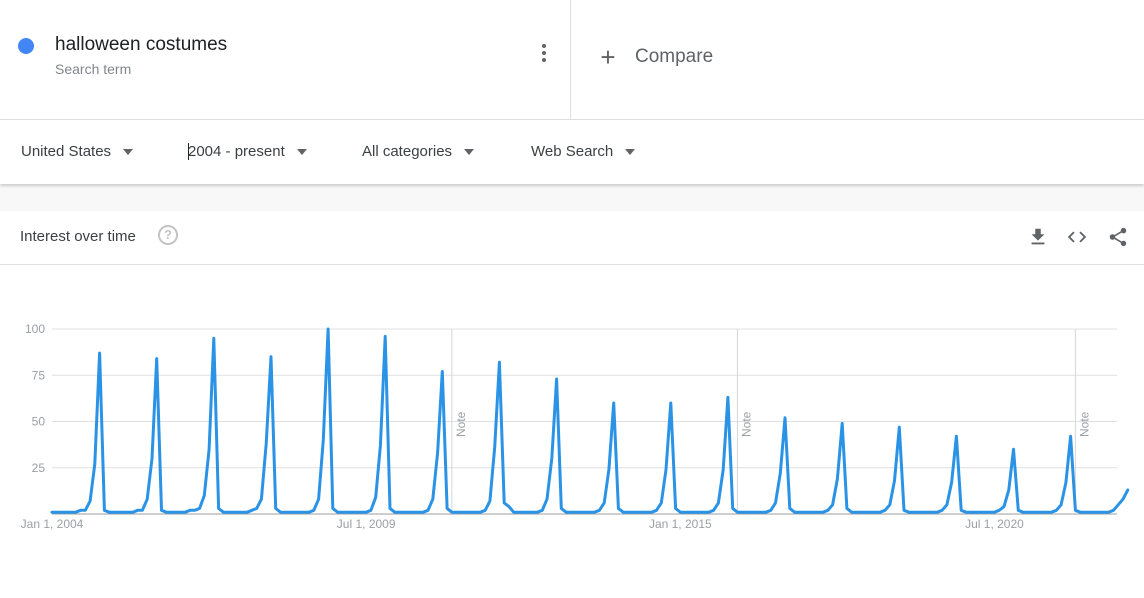 The height and width of the screenshot is (598, 1144). I want to click on y-tick-label: 25, so click(39, 468).